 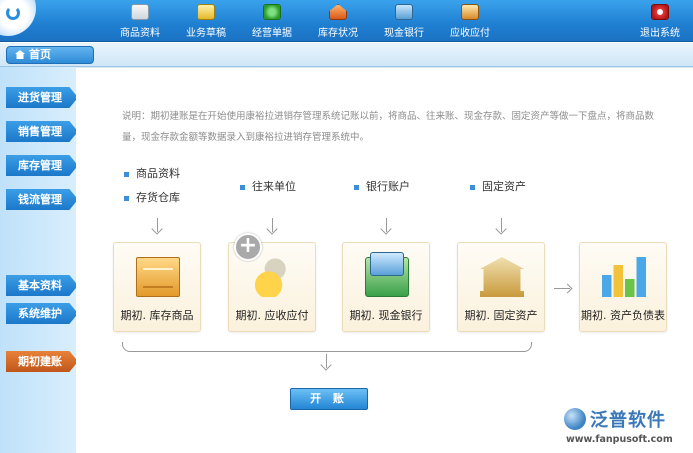 I want to click on card-opening-cash-bank: 期初. 现金银行, so click(x=386, y=287).